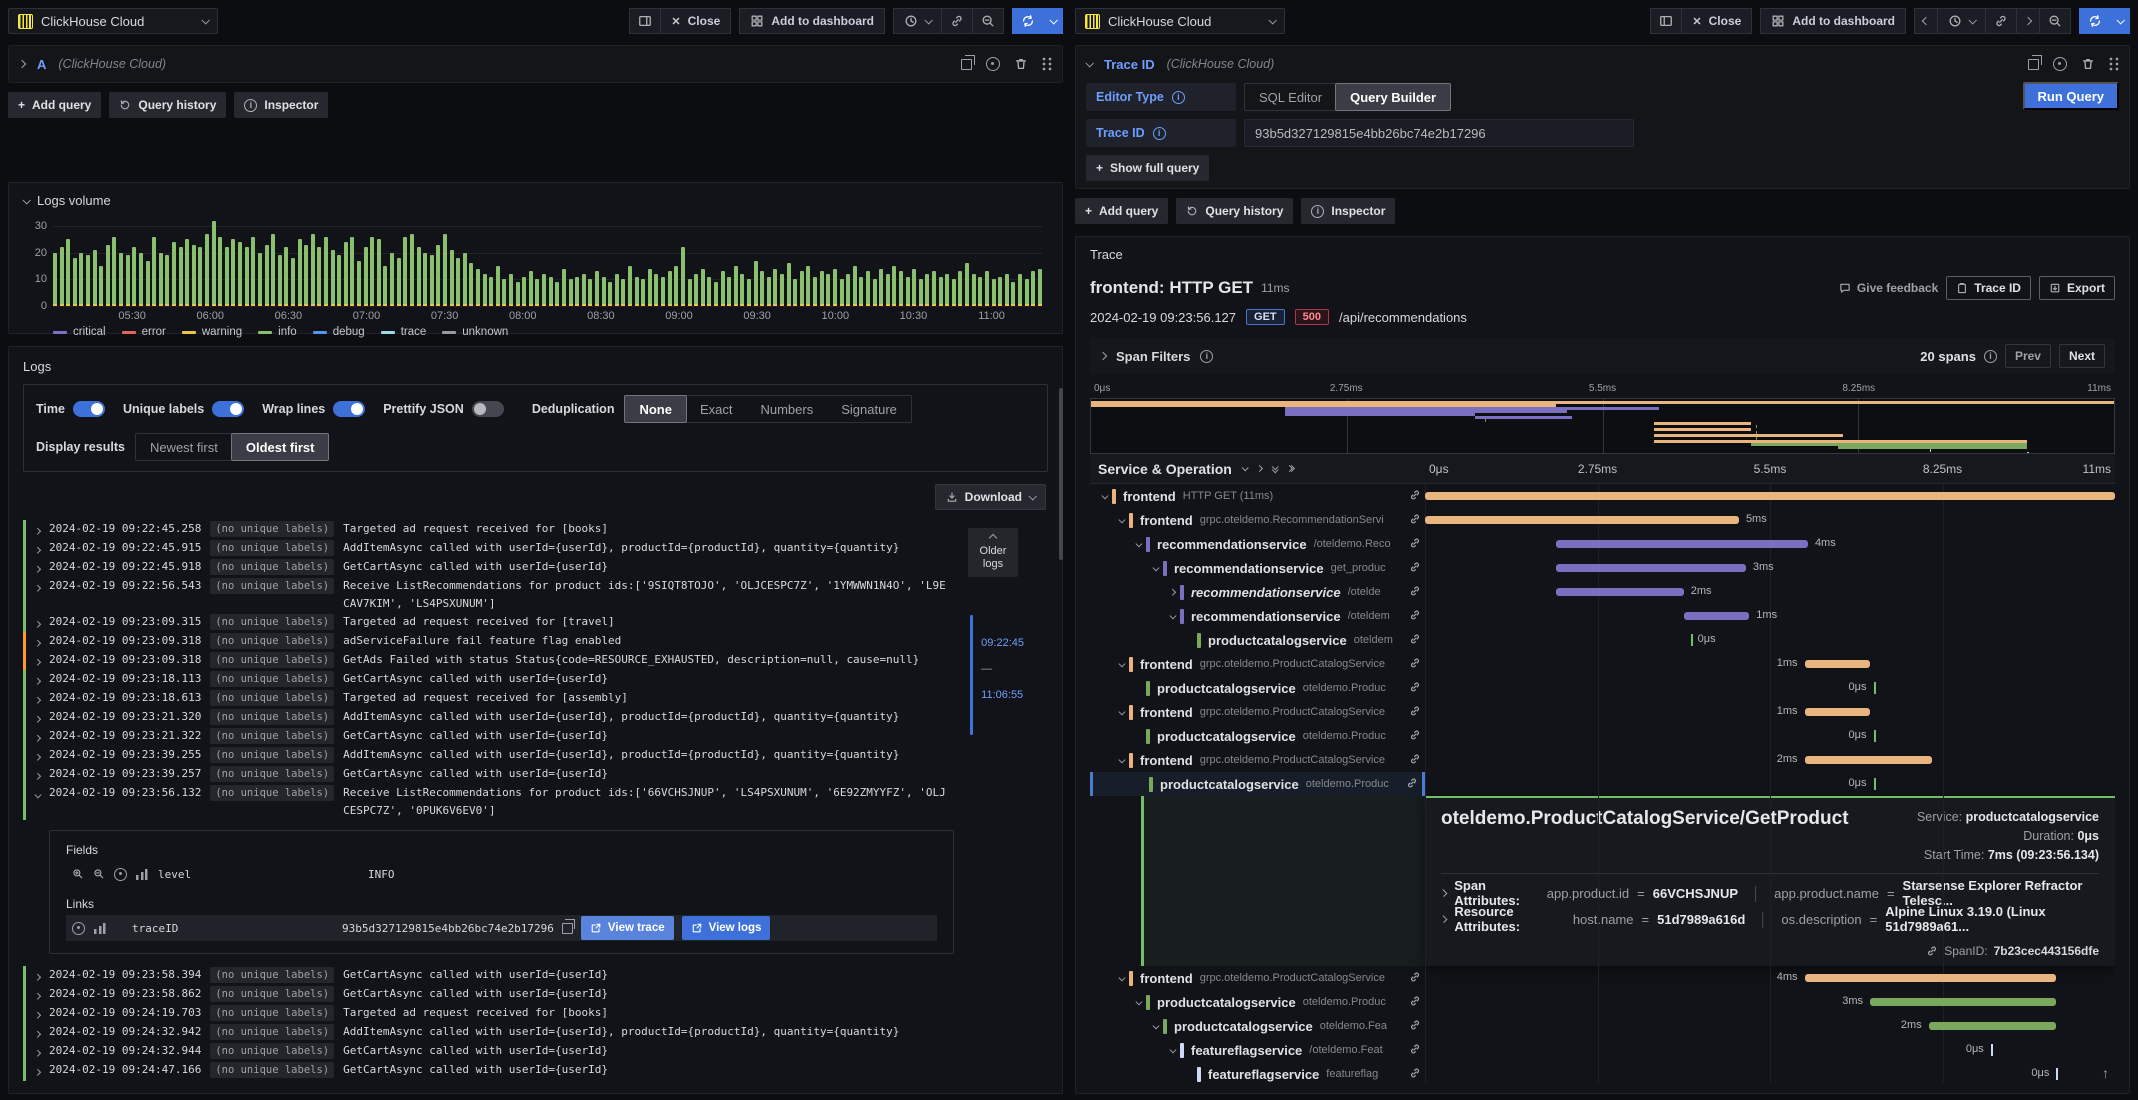  What do you see at coordinates (2028, 21) in the screenshot?
I see `time-shift-forward-button` at bounding box center [2028, 21].